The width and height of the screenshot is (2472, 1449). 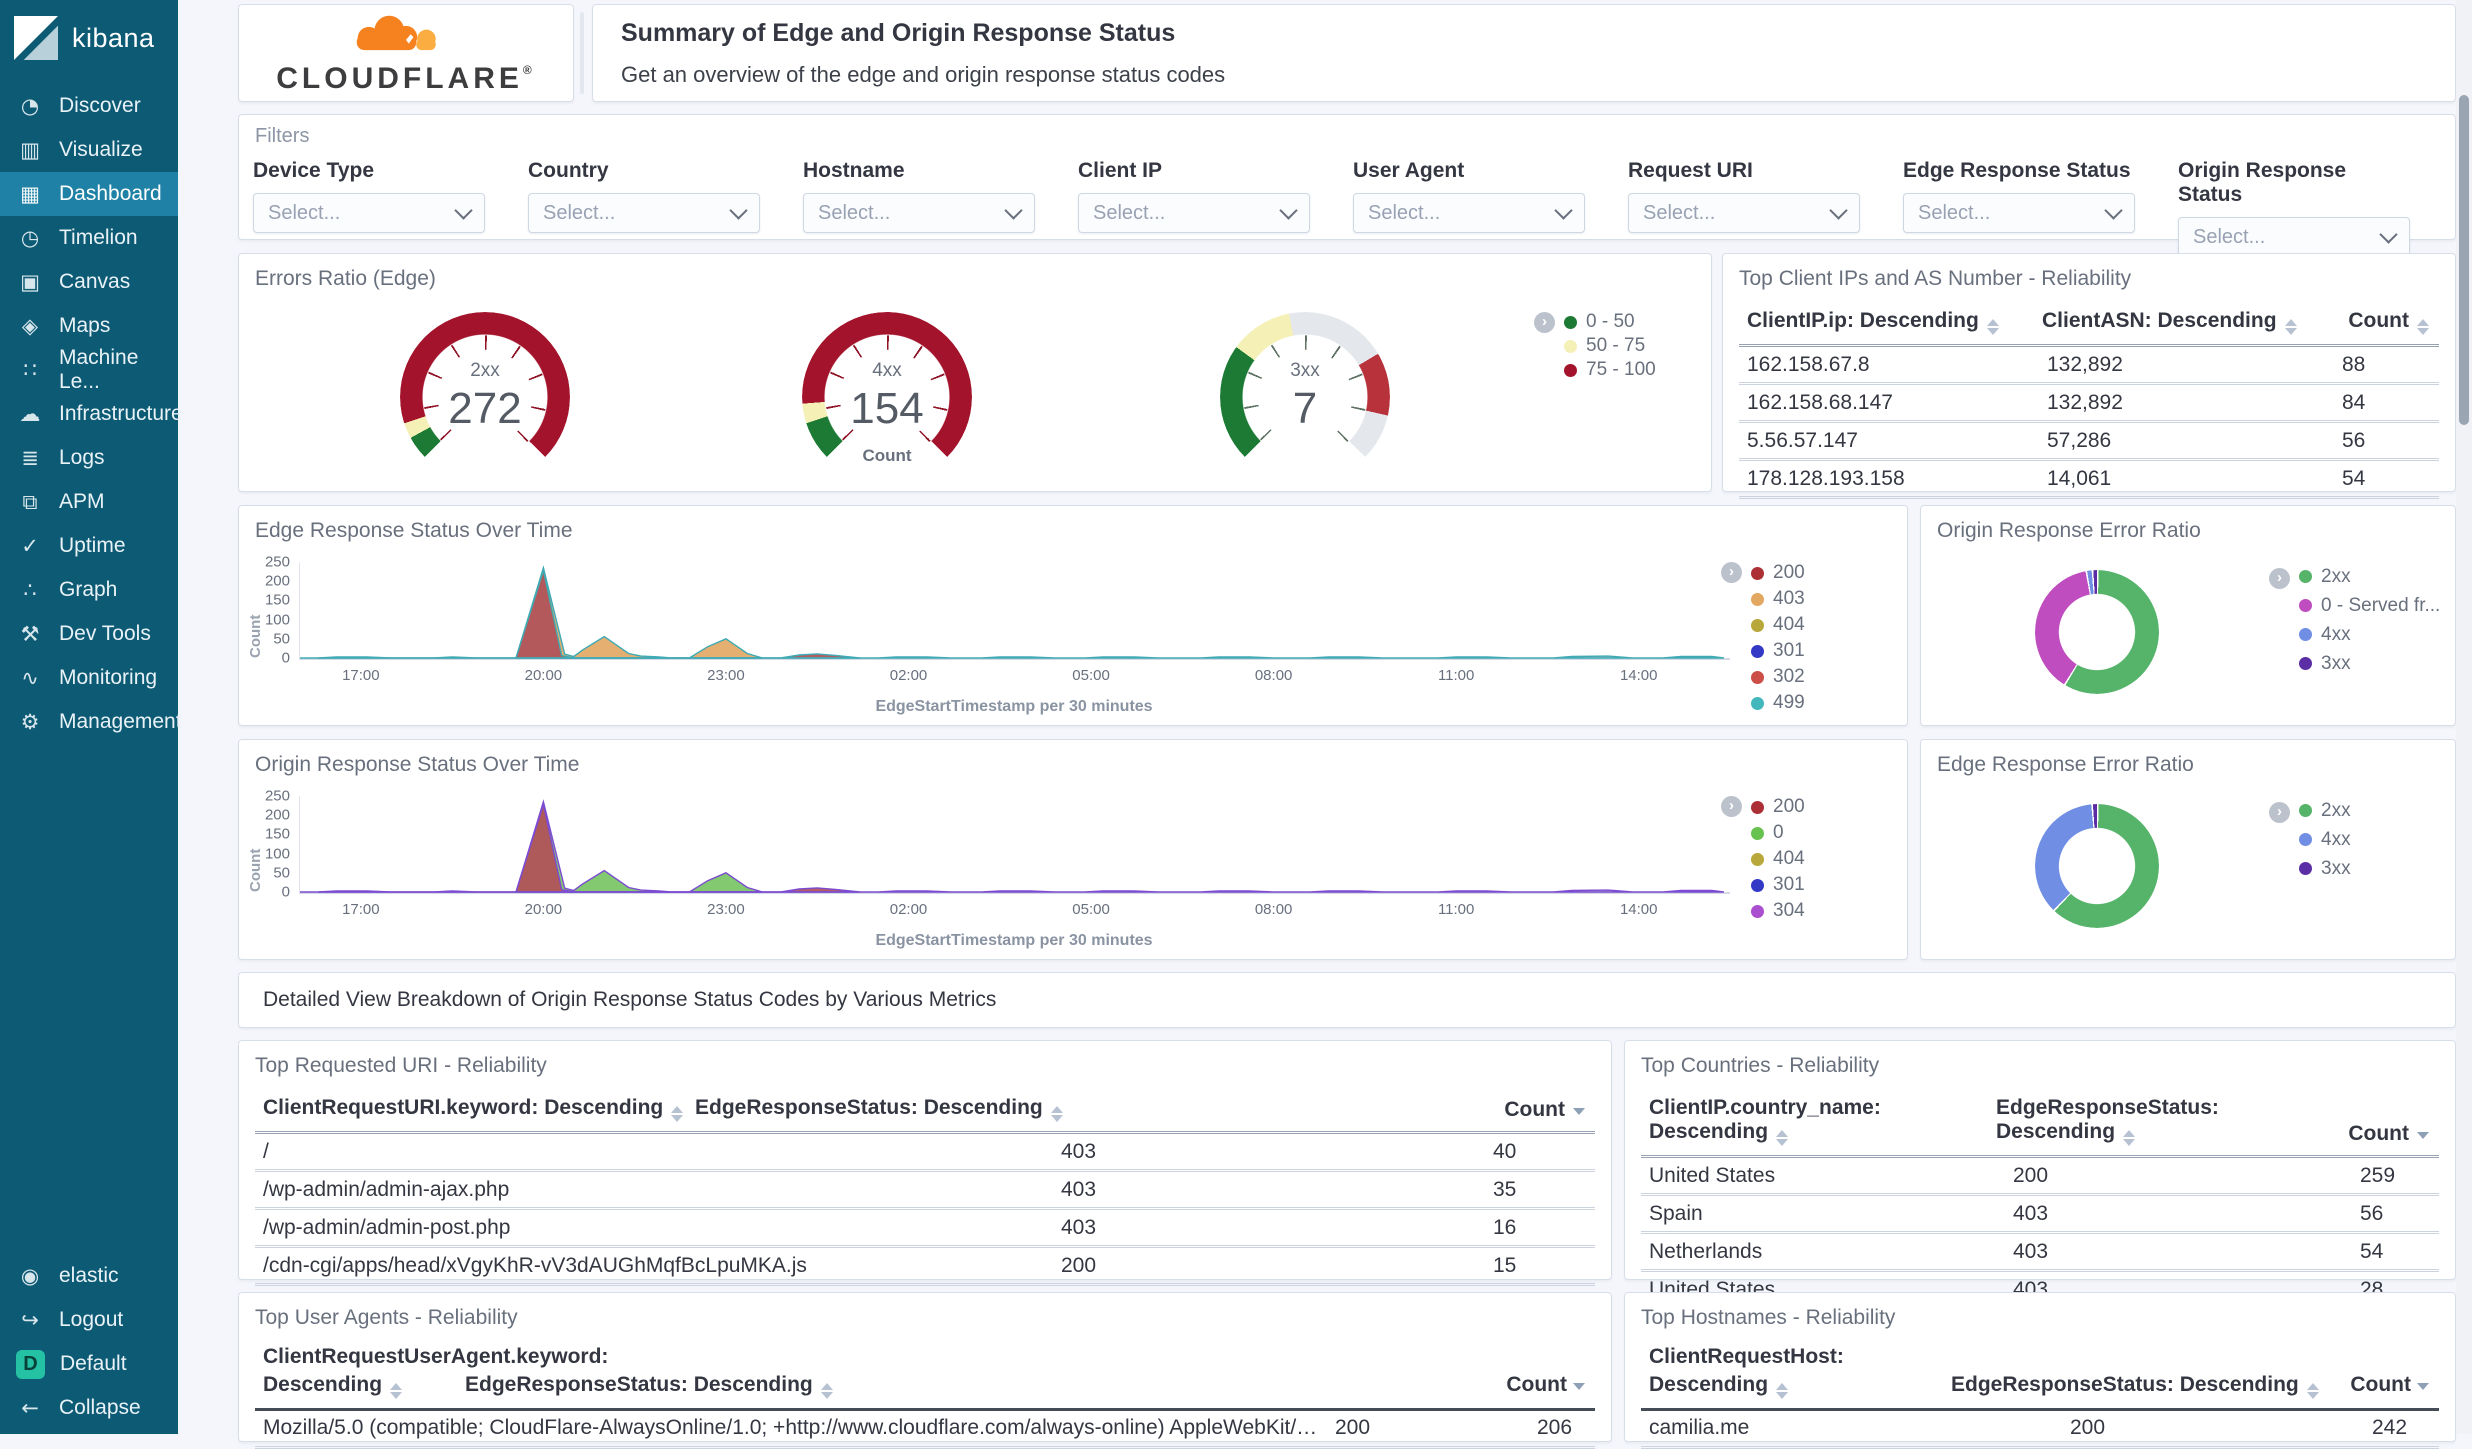 What do you see at coordinates (89, 1364) in the screenshot?
I see `sidebar-item-space-default: D Default` at bounding box center [89, 1364].